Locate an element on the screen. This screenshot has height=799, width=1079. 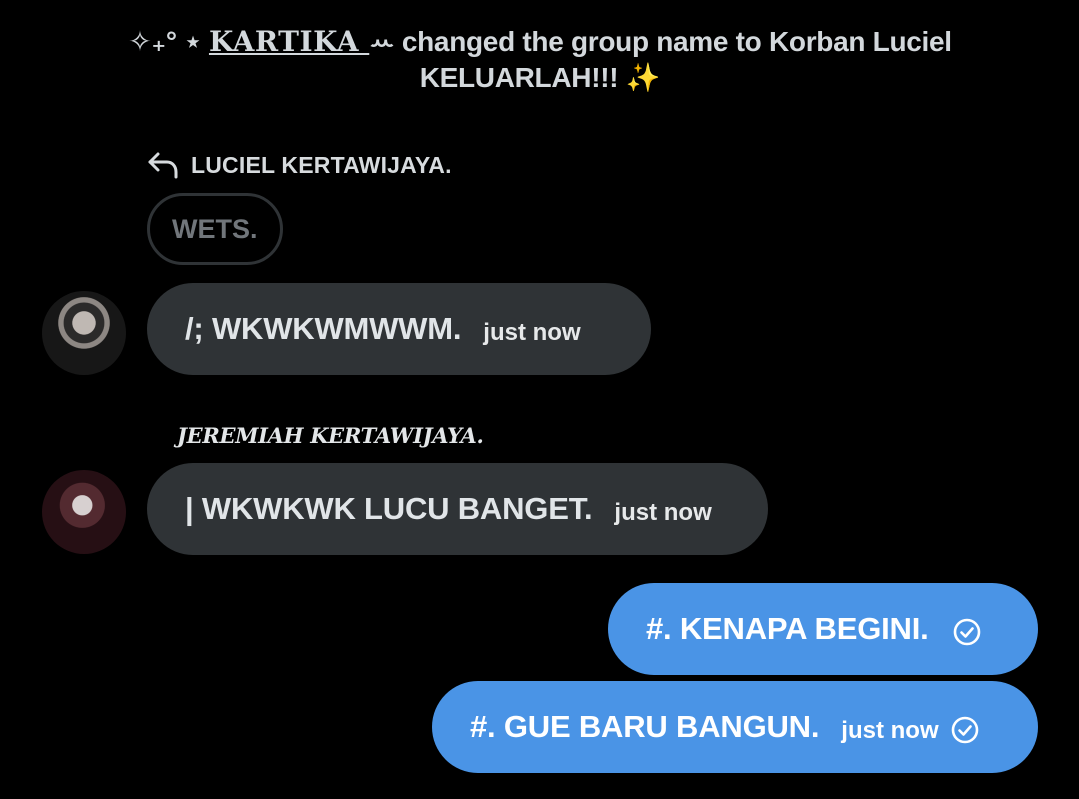
notice-actor-decoration: ꕀ is located at coordinates (382, 41).